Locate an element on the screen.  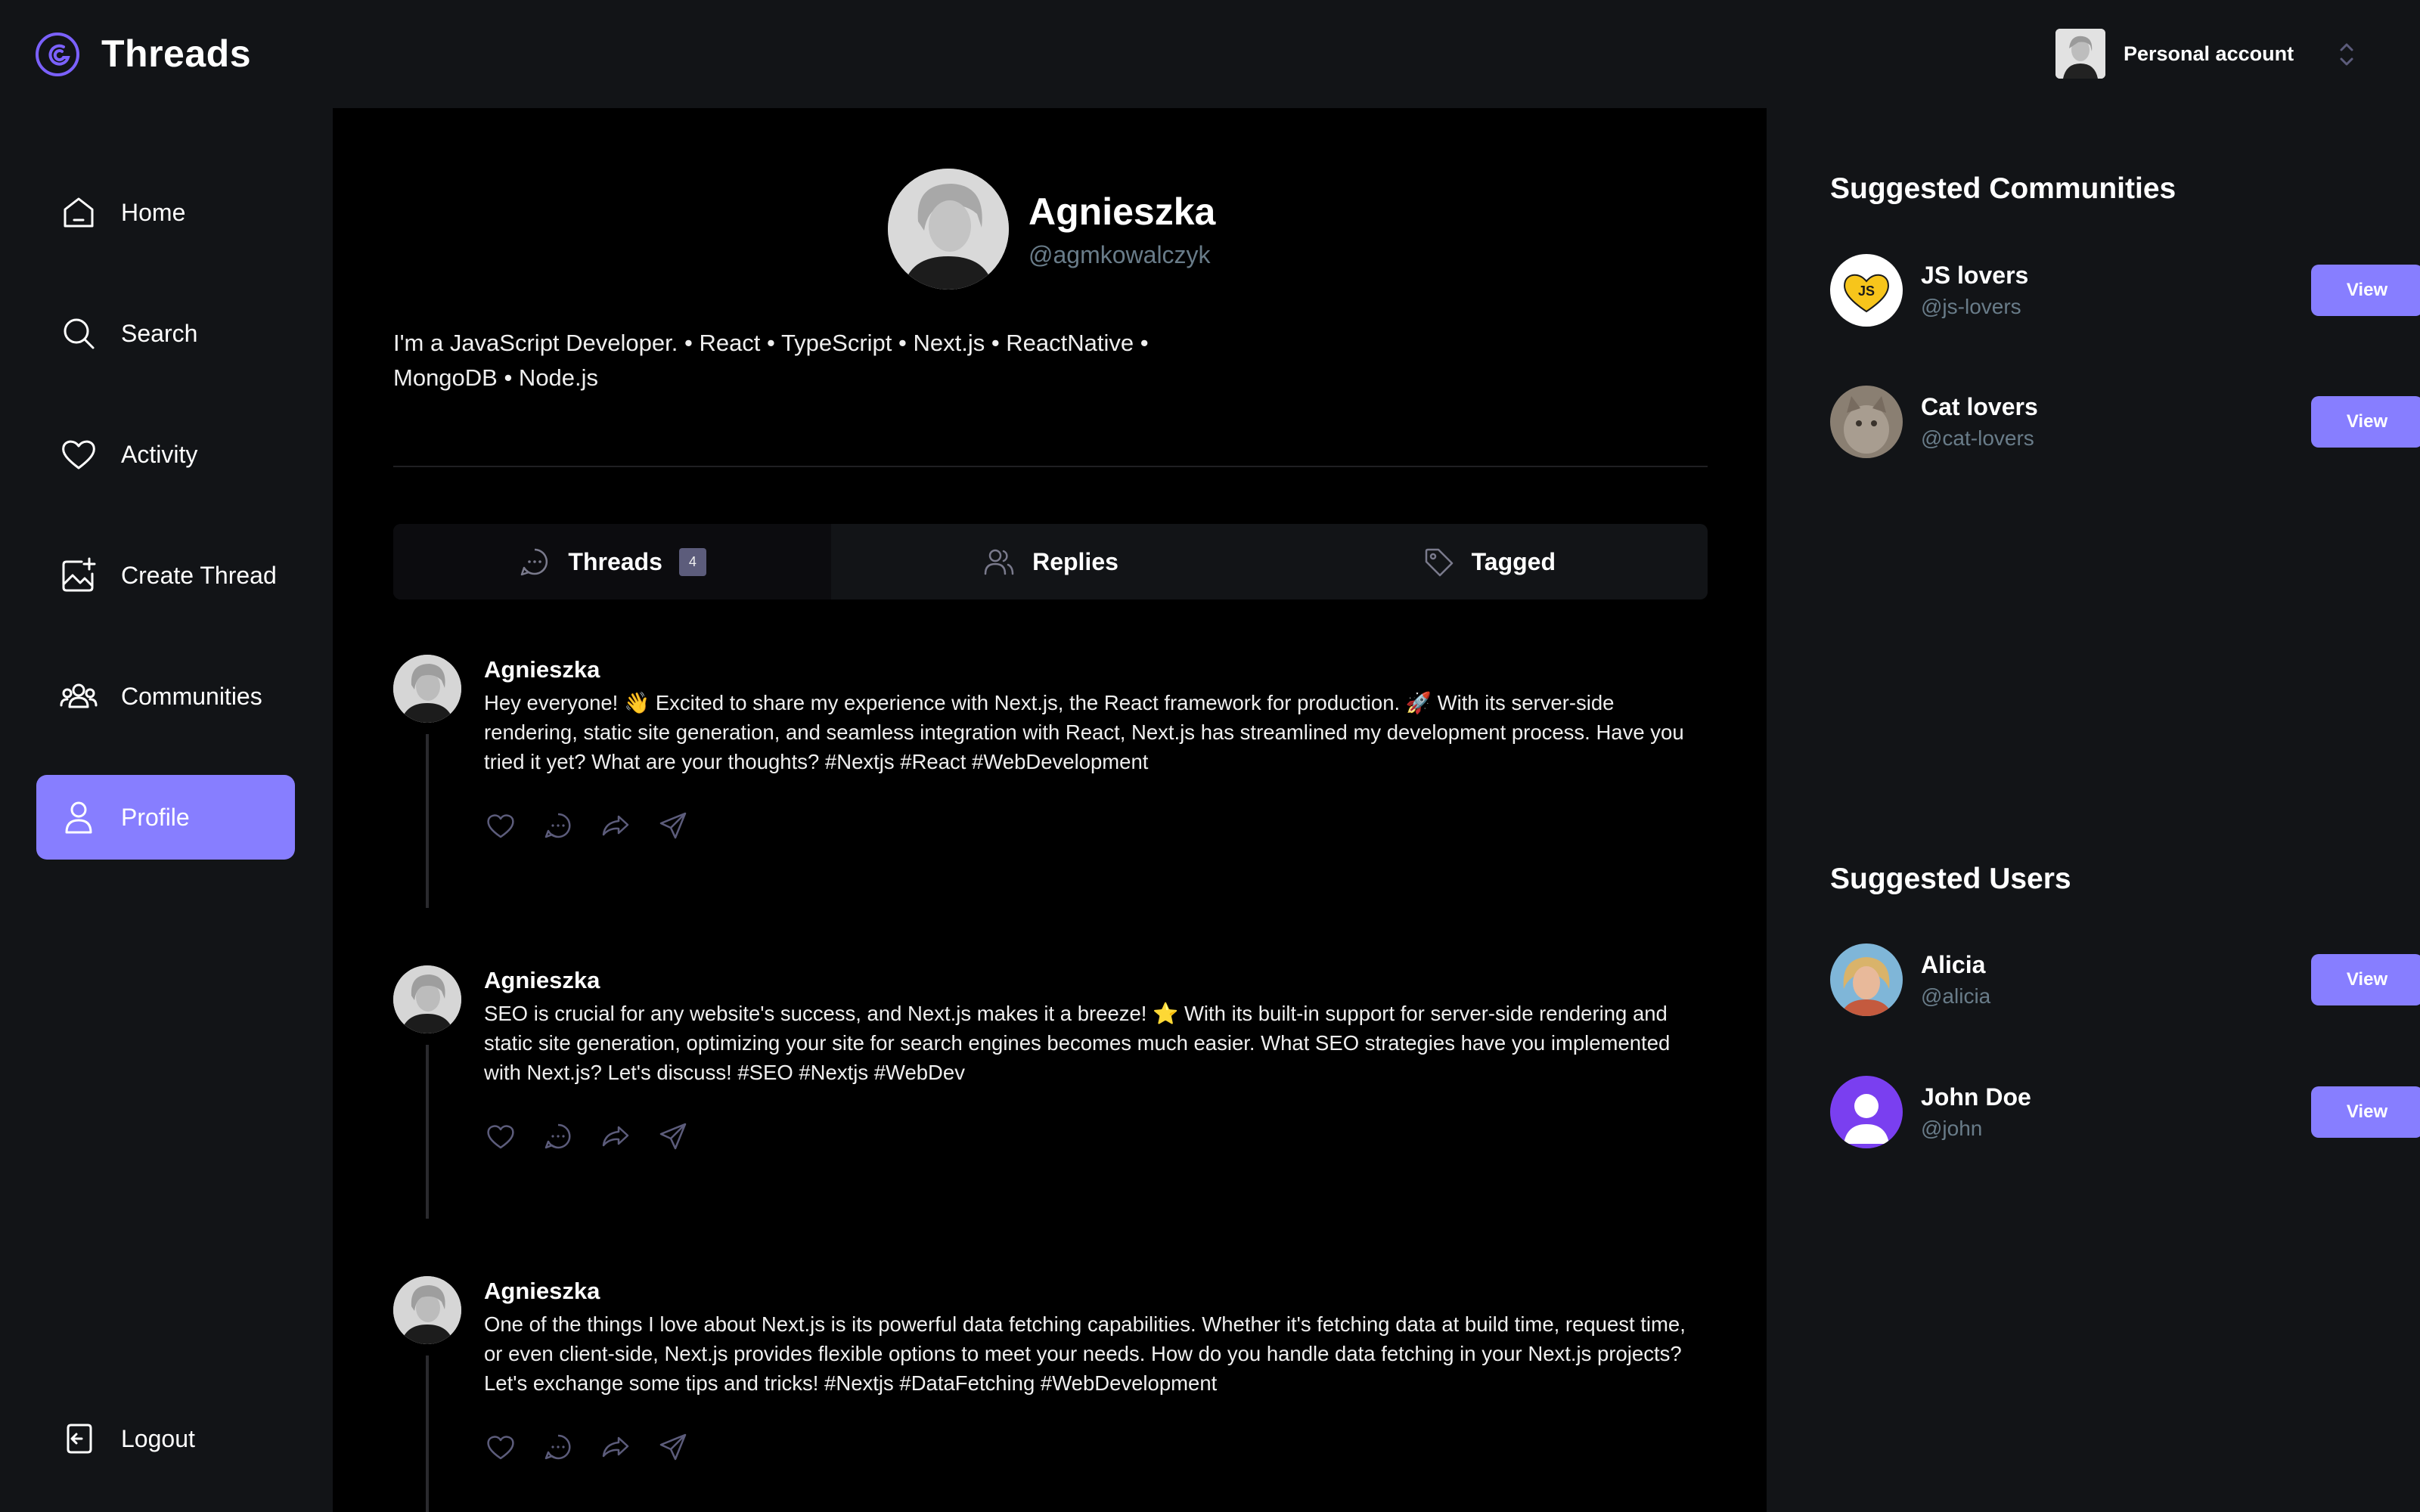
community-name: Cat lovers is located at coordinates (1979, 407).